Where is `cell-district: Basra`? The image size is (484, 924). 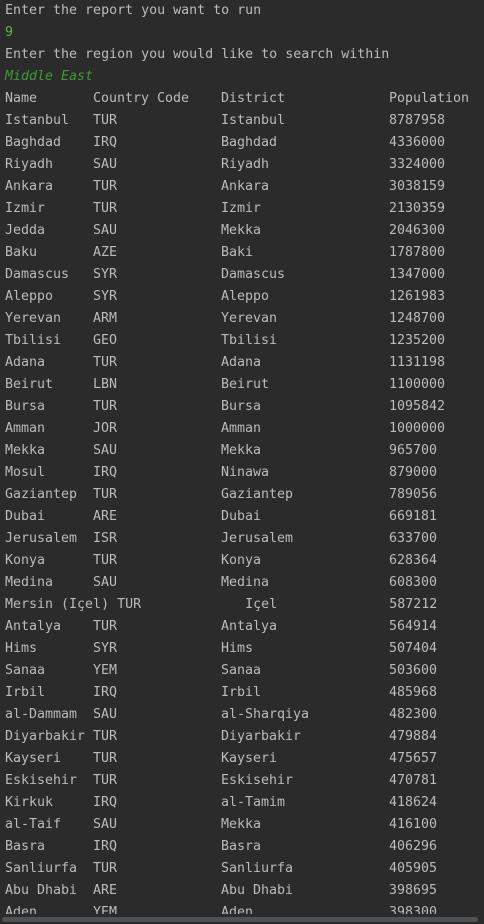
cell-district: Basra is located at coordinates (241, 846).